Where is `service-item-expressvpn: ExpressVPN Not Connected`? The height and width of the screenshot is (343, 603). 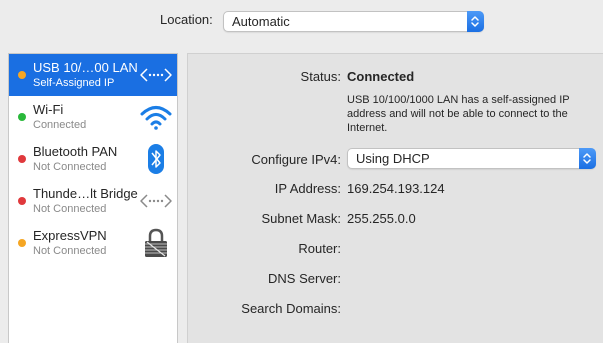 service-item-expressvpn: ExpressVPN Not Connected is located at coordinates (93, 243).